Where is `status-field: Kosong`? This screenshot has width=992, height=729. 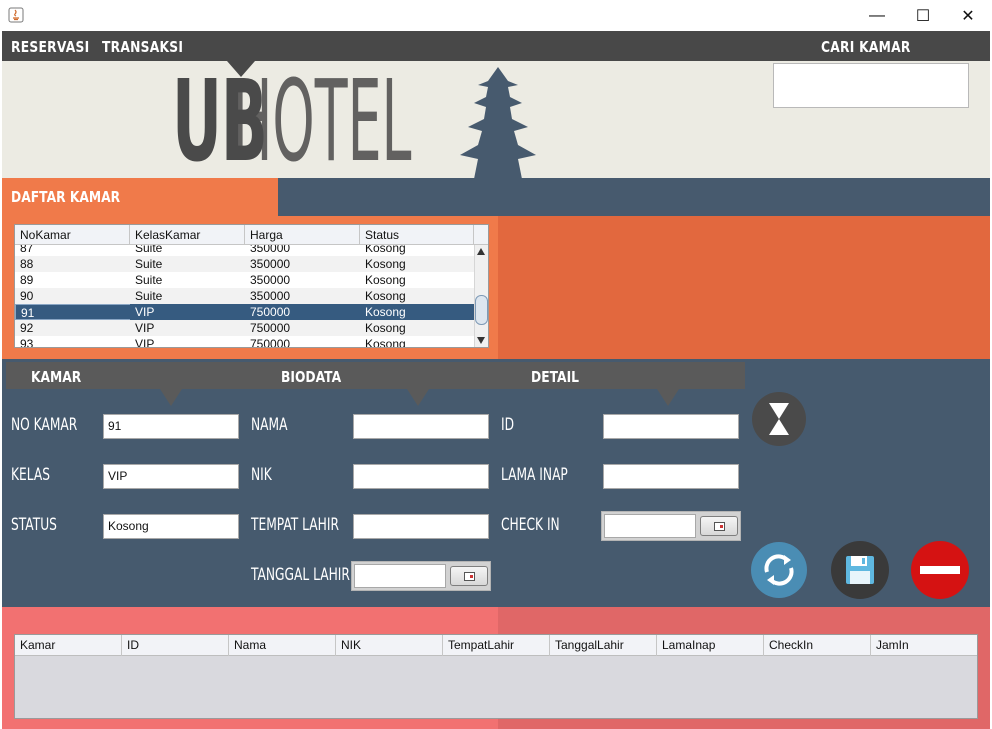
status-field: Kosong is located at coordinates (171, 526).